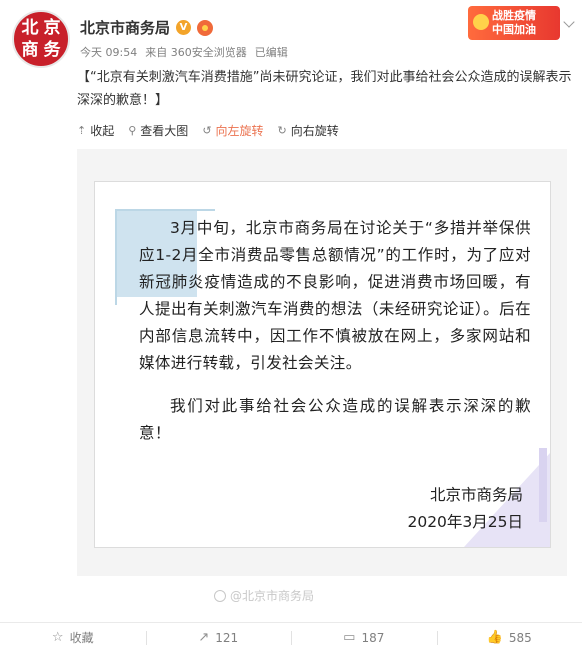  Describe the element at coordinates (227, 637) in the screenshot. I see `repost-count: 121` at that location.